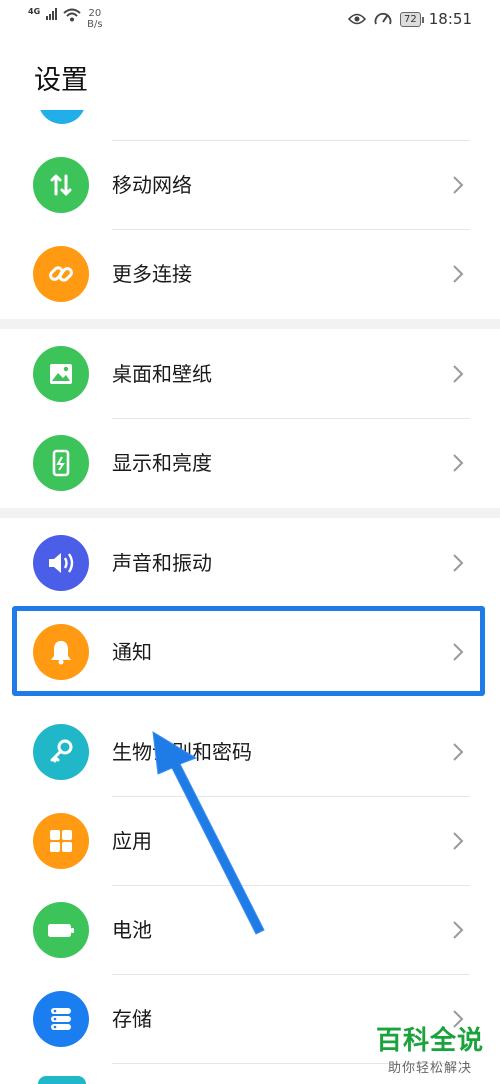 The height and width of the screenshot is (1084, 500). I want to click on watermark-sub: 助你轻松解决, so click(429, 1068).